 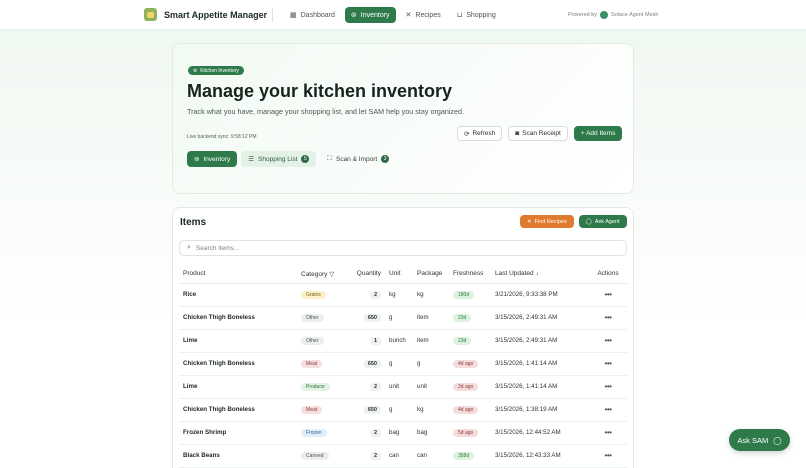 I want to click on column-last-updated: Last Updated ↓, so click(x=540, y=274).